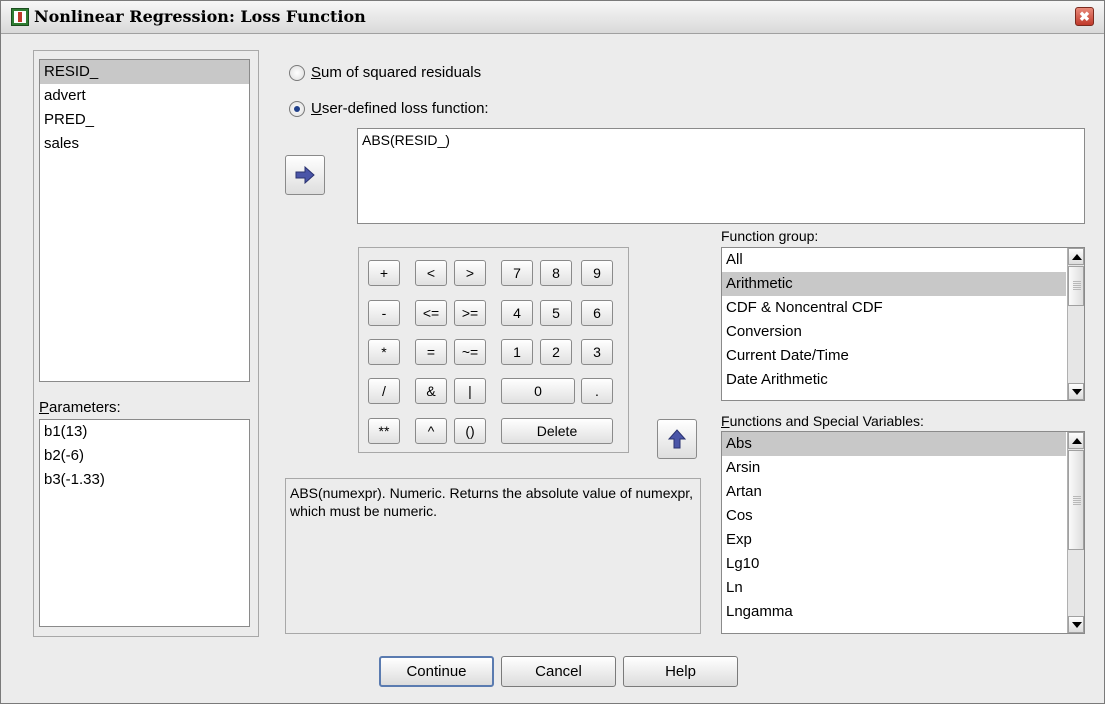 Image resolution: width=1105 pixels, height=704 pixels. I want to click on variable-item-pred: PRED_, so click(144, 120).